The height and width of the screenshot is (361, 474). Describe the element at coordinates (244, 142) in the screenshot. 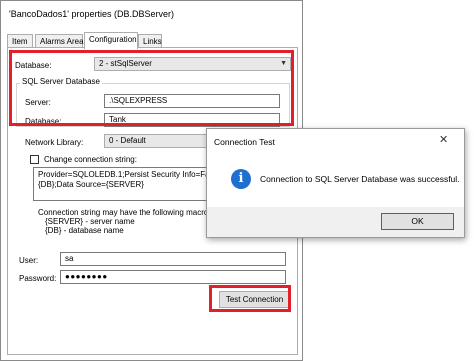

I see `dialog-title: Connection Test` at that location.